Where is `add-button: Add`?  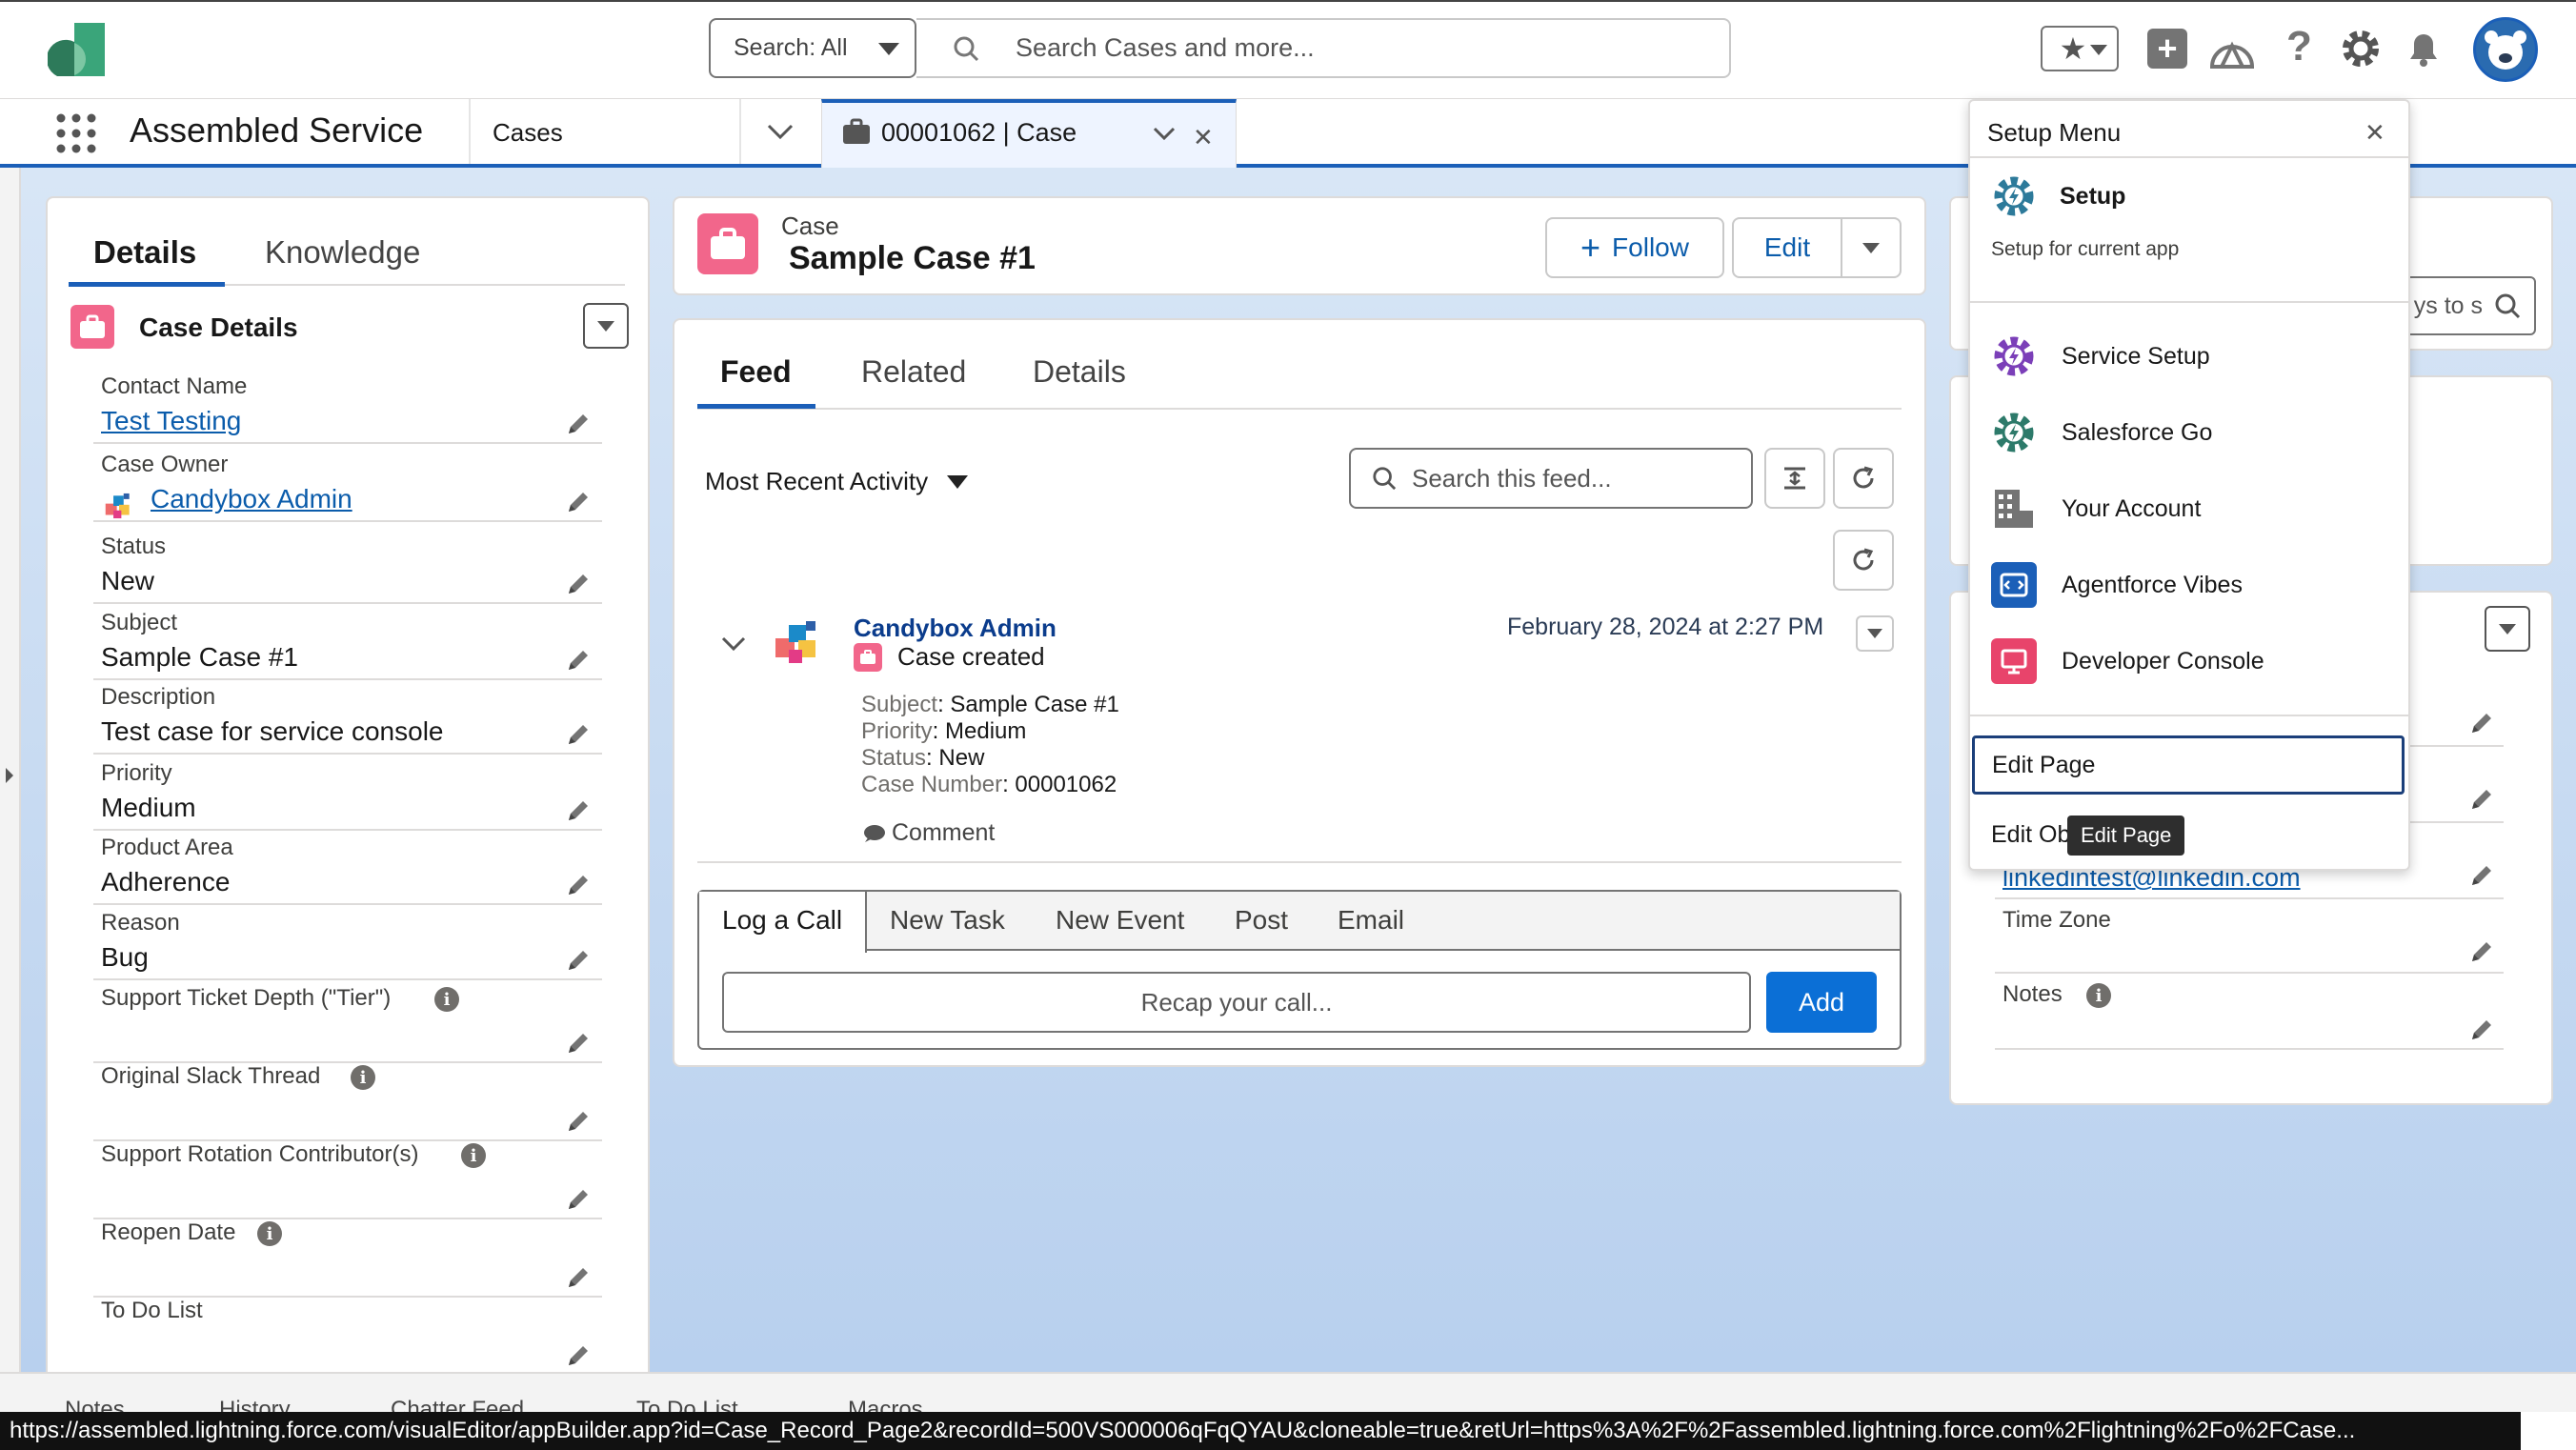 add-button: Add is located at coordinates (1822, 1002).